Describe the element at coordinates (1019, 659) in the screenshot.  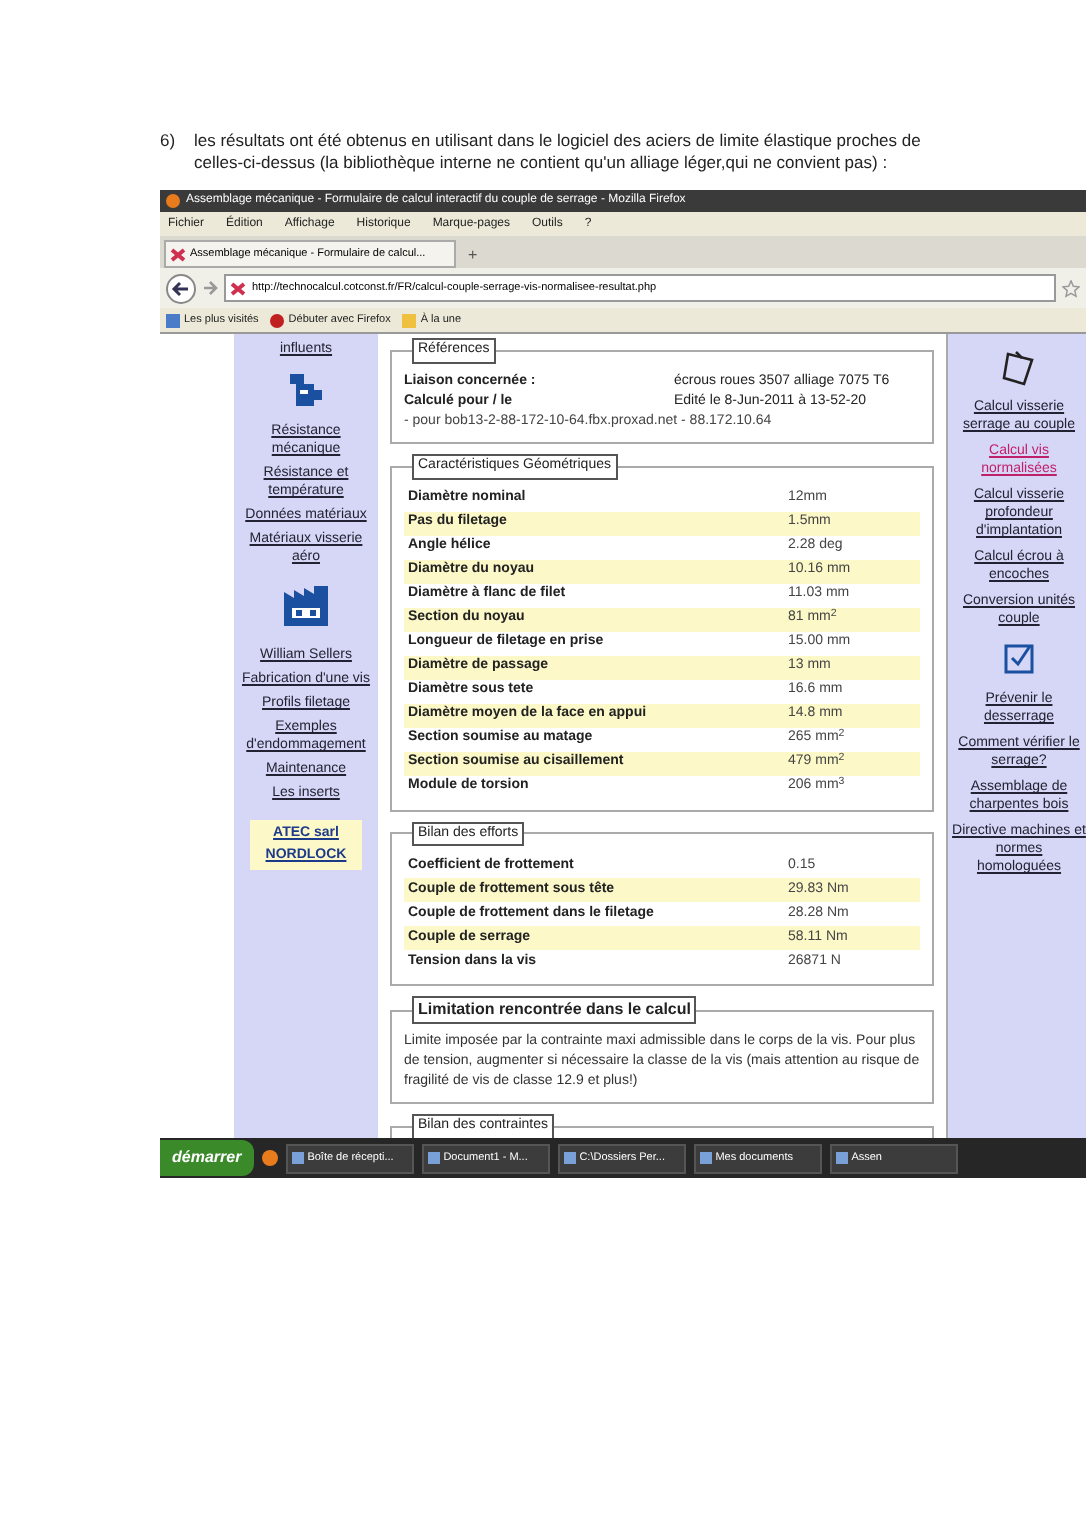
I see `checkbox-icon` at that location.